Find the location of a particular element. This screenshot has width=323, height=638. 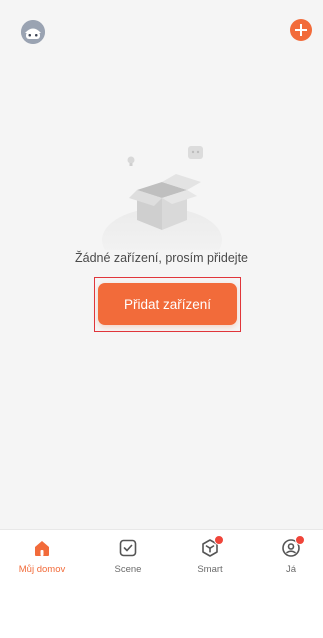

empty-state-message: Žádné zařízení, prosím přidejte is located at coordinates (161, 258).